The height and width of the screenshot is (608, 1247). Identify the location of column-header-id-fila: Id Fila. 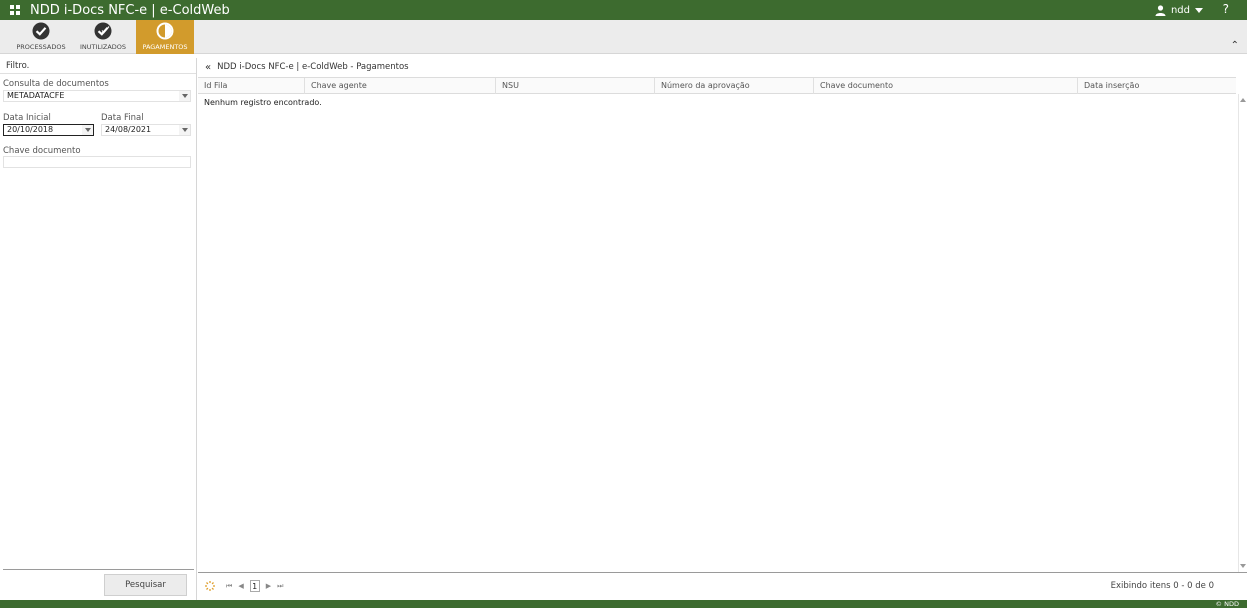
(251, 86).